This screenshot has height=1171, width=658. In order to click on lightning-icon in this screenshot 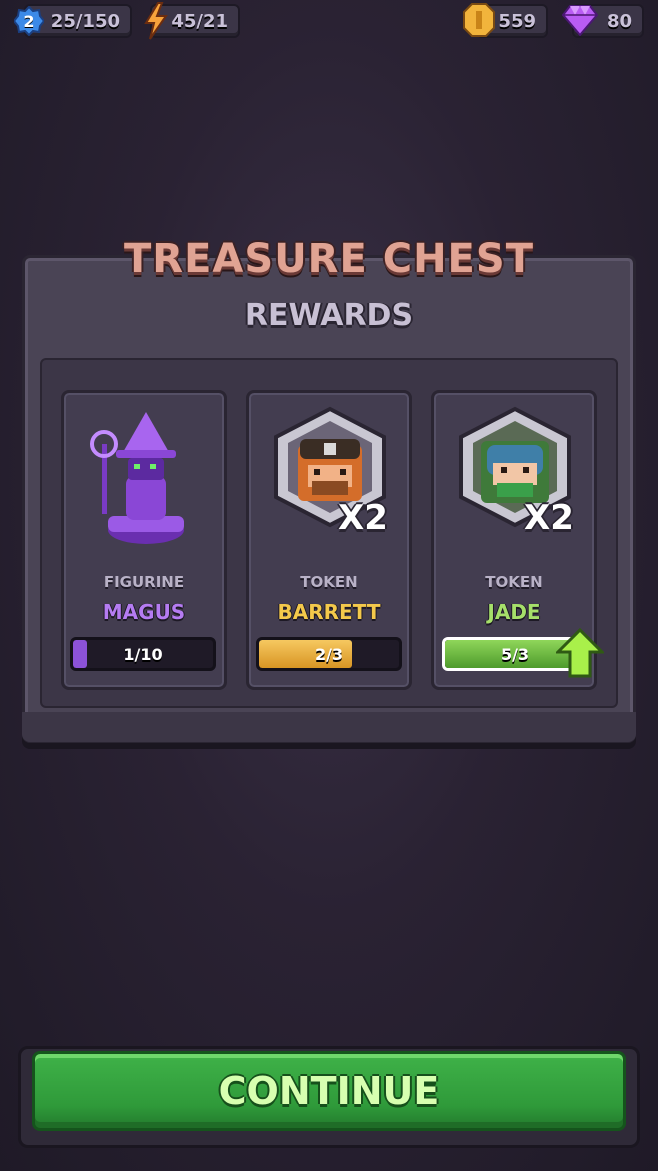, I will do `click(156, 21)`.